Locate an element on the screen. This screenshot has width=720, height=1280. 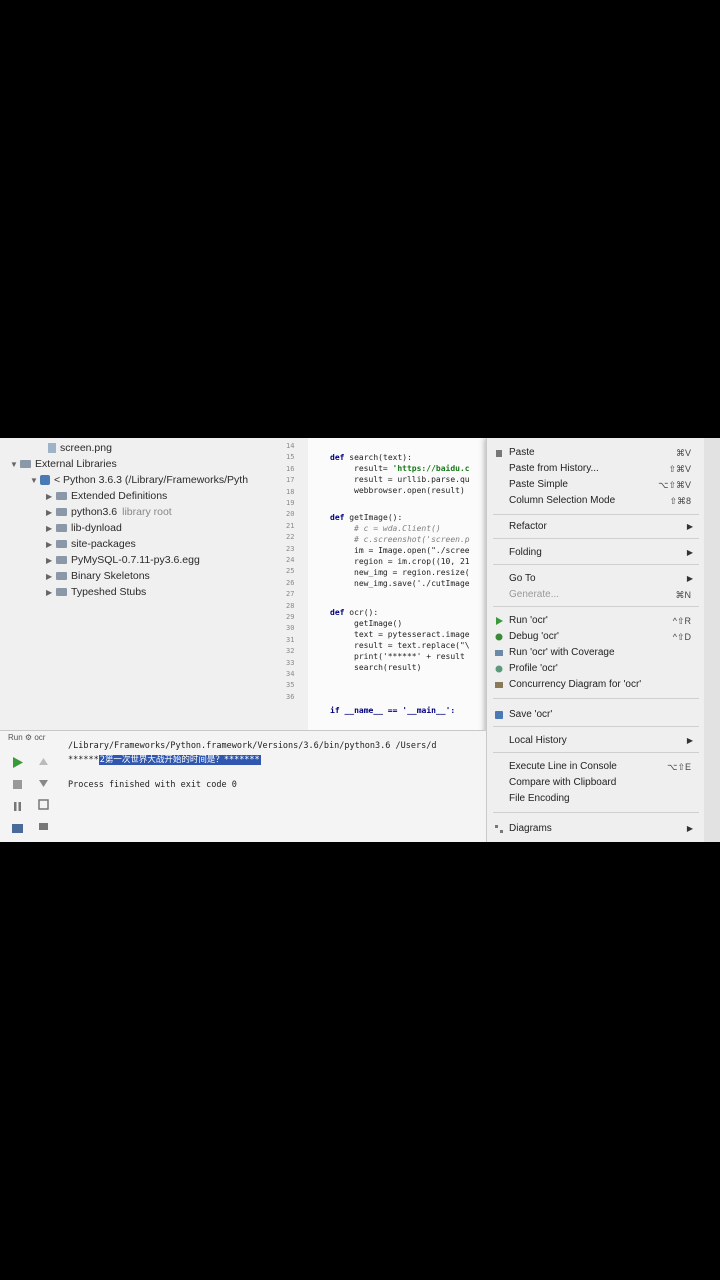
menu-item-go-to: Go To ▶ is located at coordinates (596, 579).